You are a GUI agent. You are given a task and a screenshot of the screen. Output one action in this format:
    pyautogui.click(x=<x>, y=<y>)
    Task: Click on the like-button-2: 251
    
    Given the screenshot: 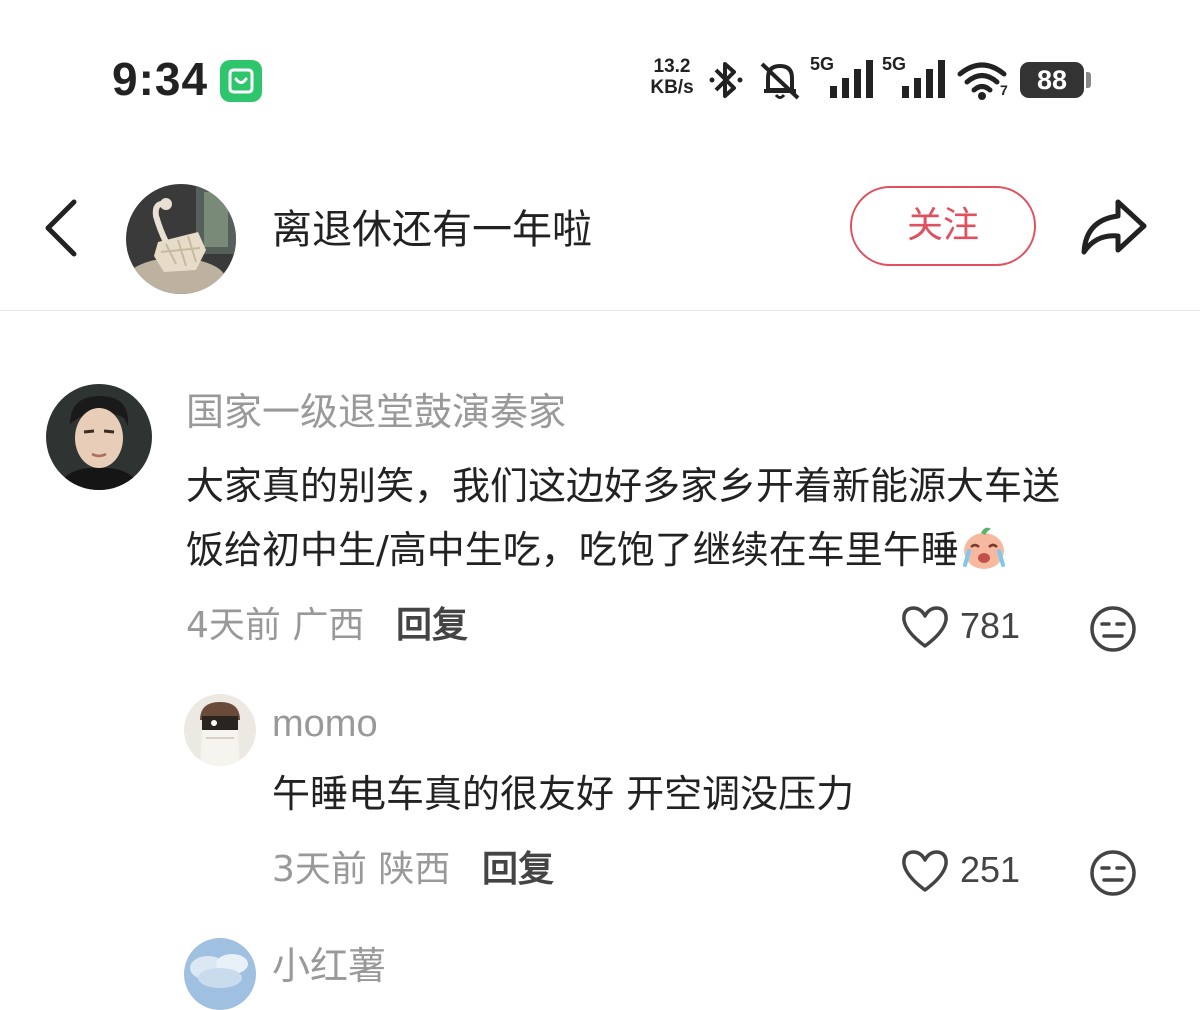 What is the action you would take?
    pyautogui.click(x=965, y=871)
    